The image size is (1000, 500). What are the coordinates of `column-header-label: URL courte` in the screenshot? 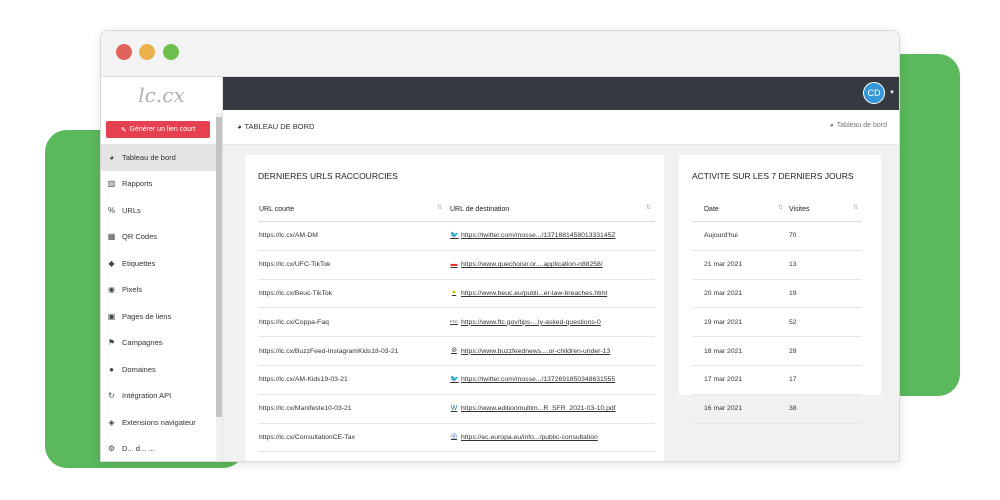 It's located at (277, 209).